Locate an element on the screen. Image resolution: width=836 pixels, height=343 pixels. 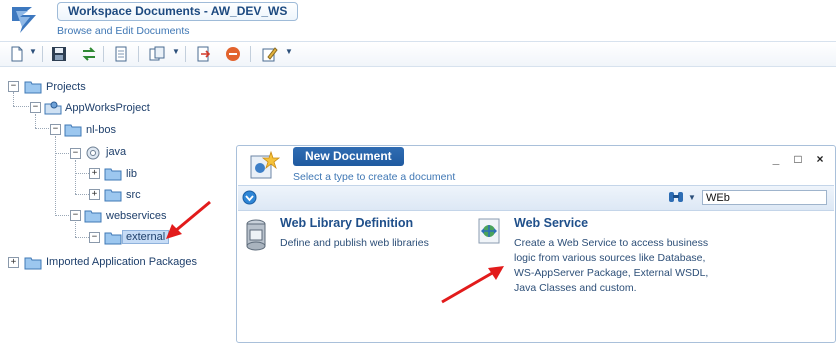
dialog-title: New Document is located at coordinates (348, 156).